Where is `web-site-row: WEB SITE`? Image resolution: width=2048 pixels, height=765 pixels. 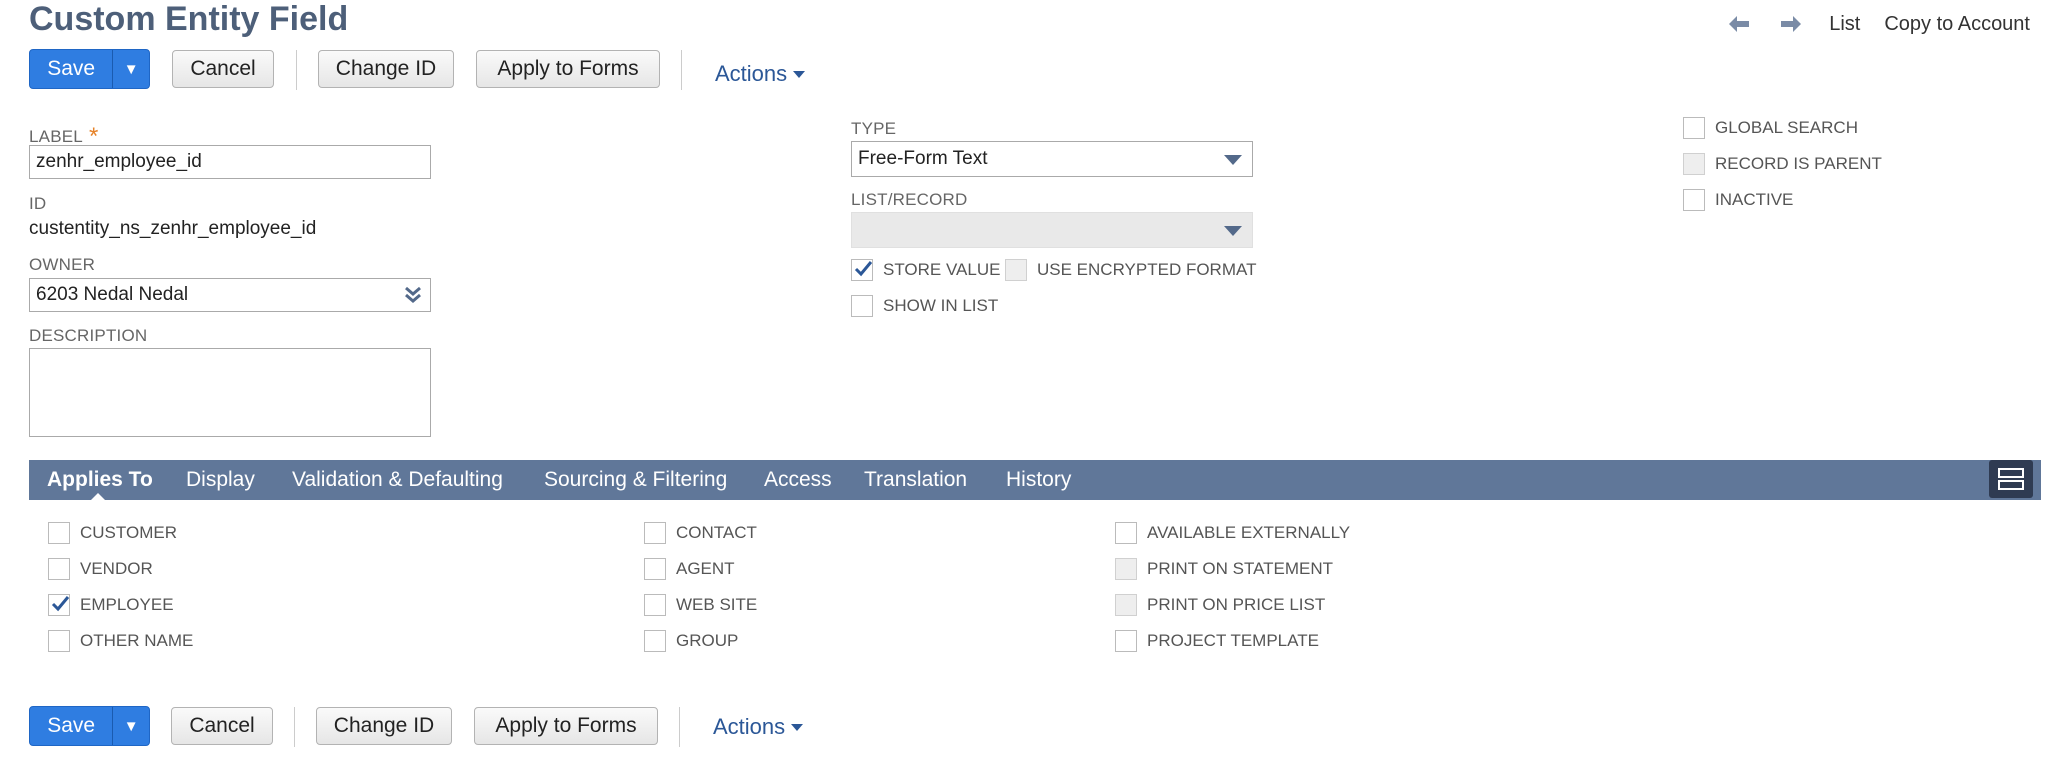
web-site-row: WEB SITE is located at coordinates (700, 605).